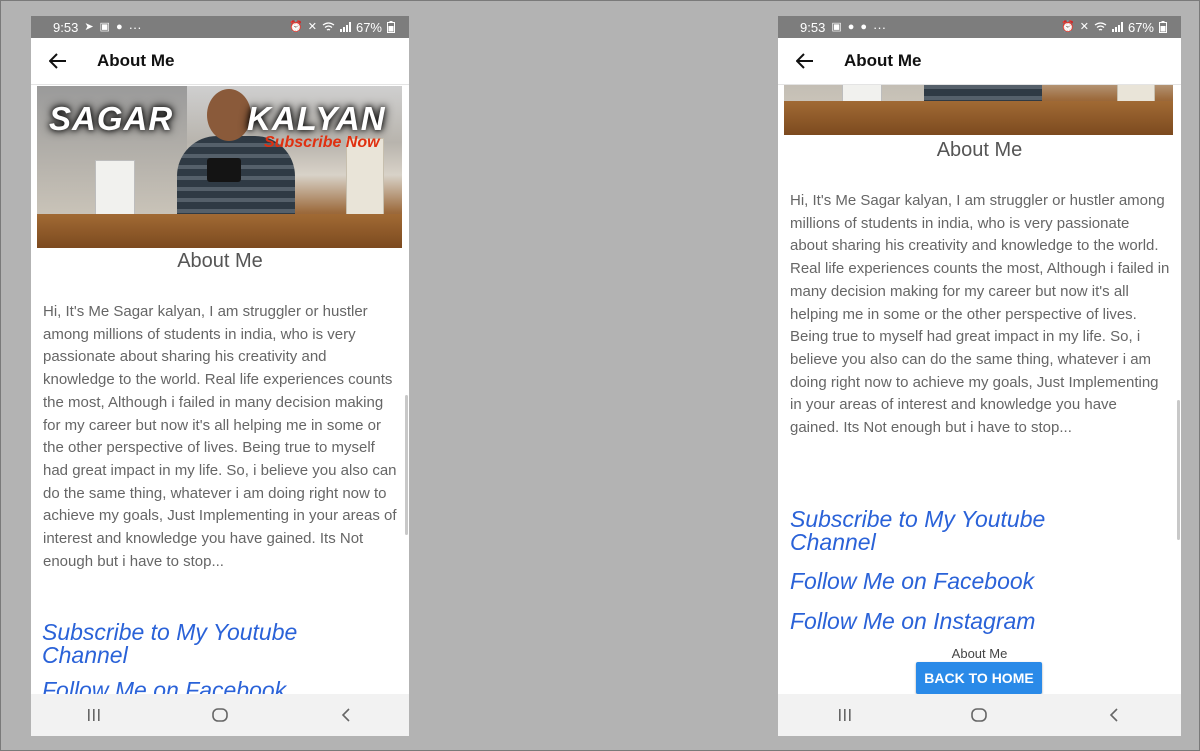 The image size is (1200, 751). Describe the element at coordinates (864, 26) in the screenshot. I see `chat-icon-2: ●` at that location.